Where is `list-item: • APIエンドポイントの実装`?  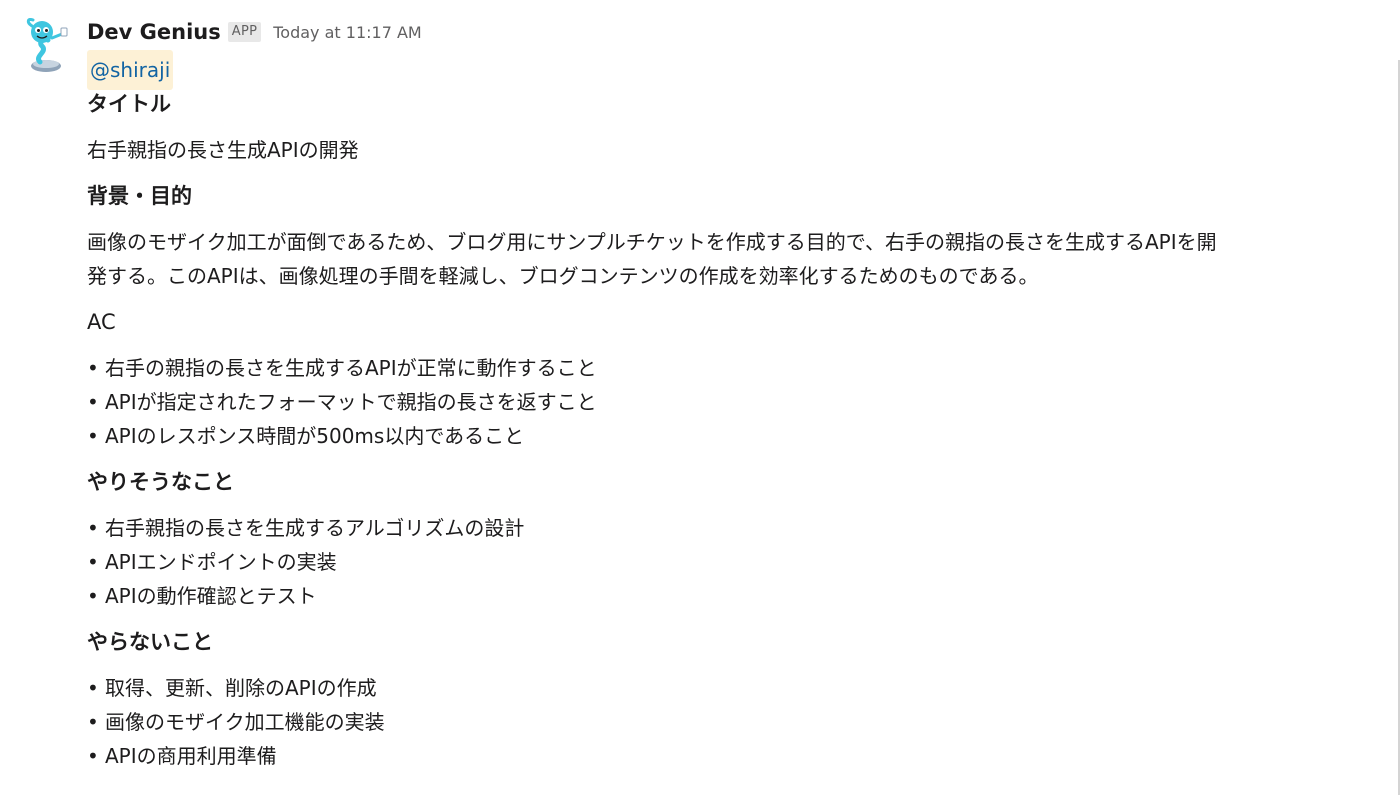 list-item: • APIエンドポイントの実装 is located at coordinates (742, 562).